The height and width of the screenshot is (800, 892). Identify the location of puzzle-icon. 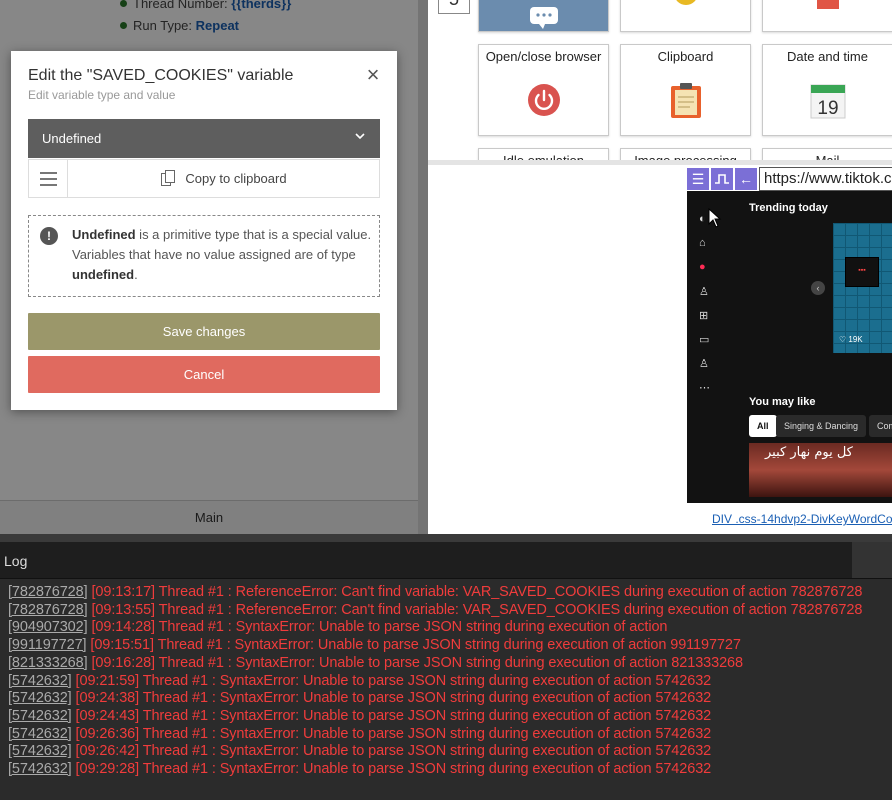
(828, 8).